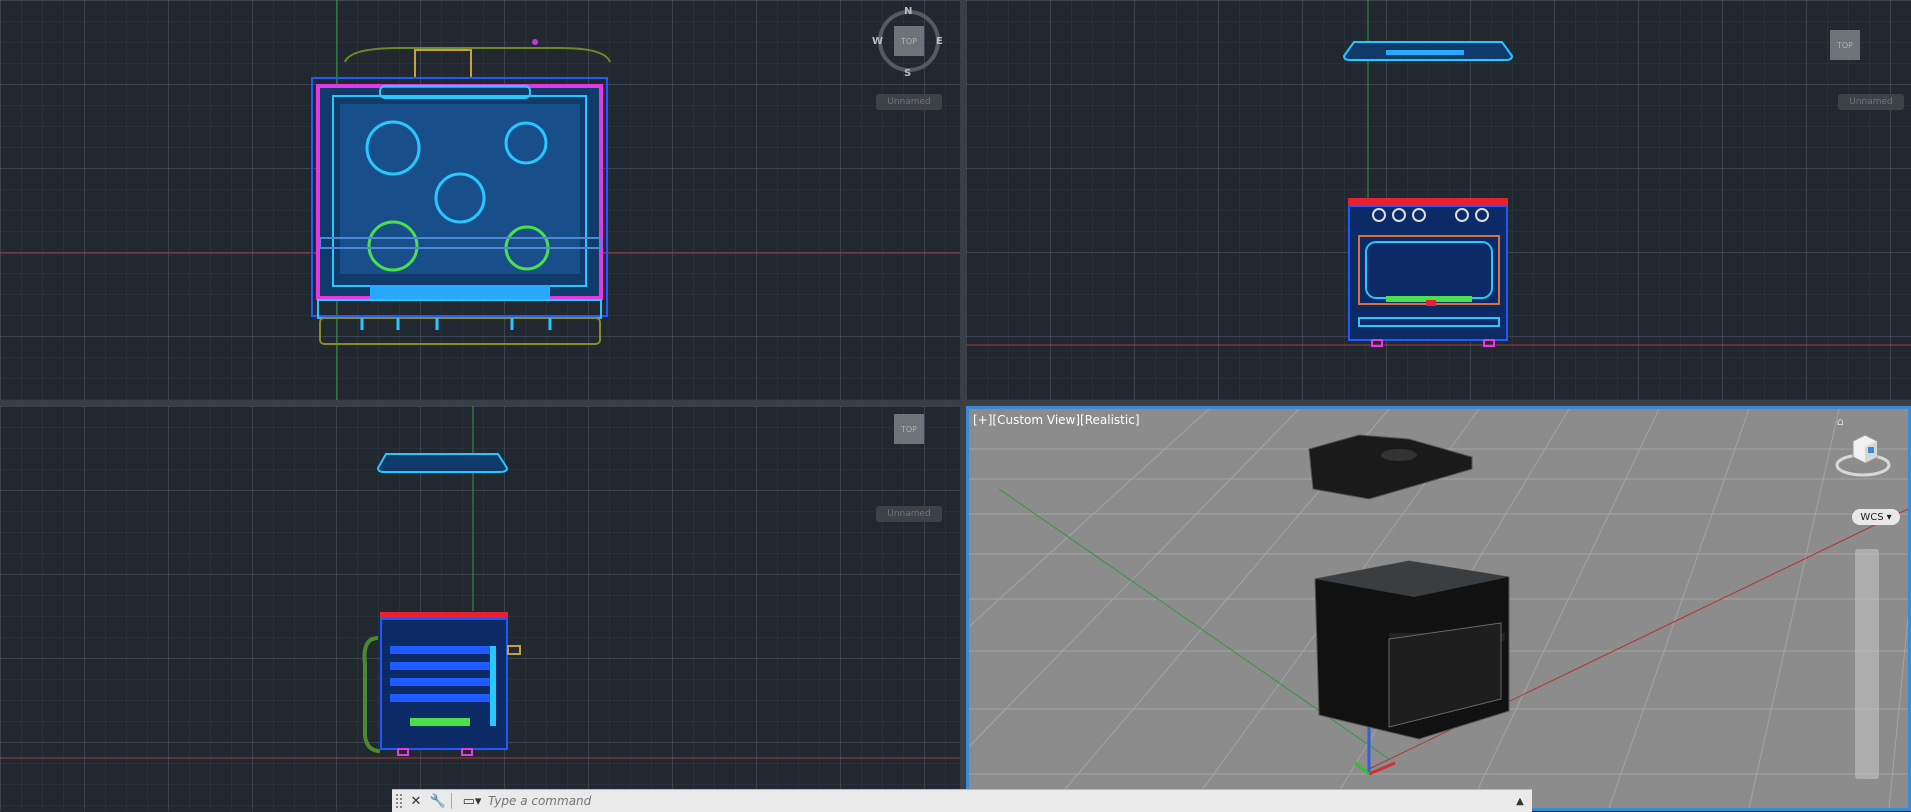 This screenshot has width=1911, height=812. What do you see at coordinates (1867, 664) in the screenshot?
I see `navigation-bar` at bounding box center [1867, 664].